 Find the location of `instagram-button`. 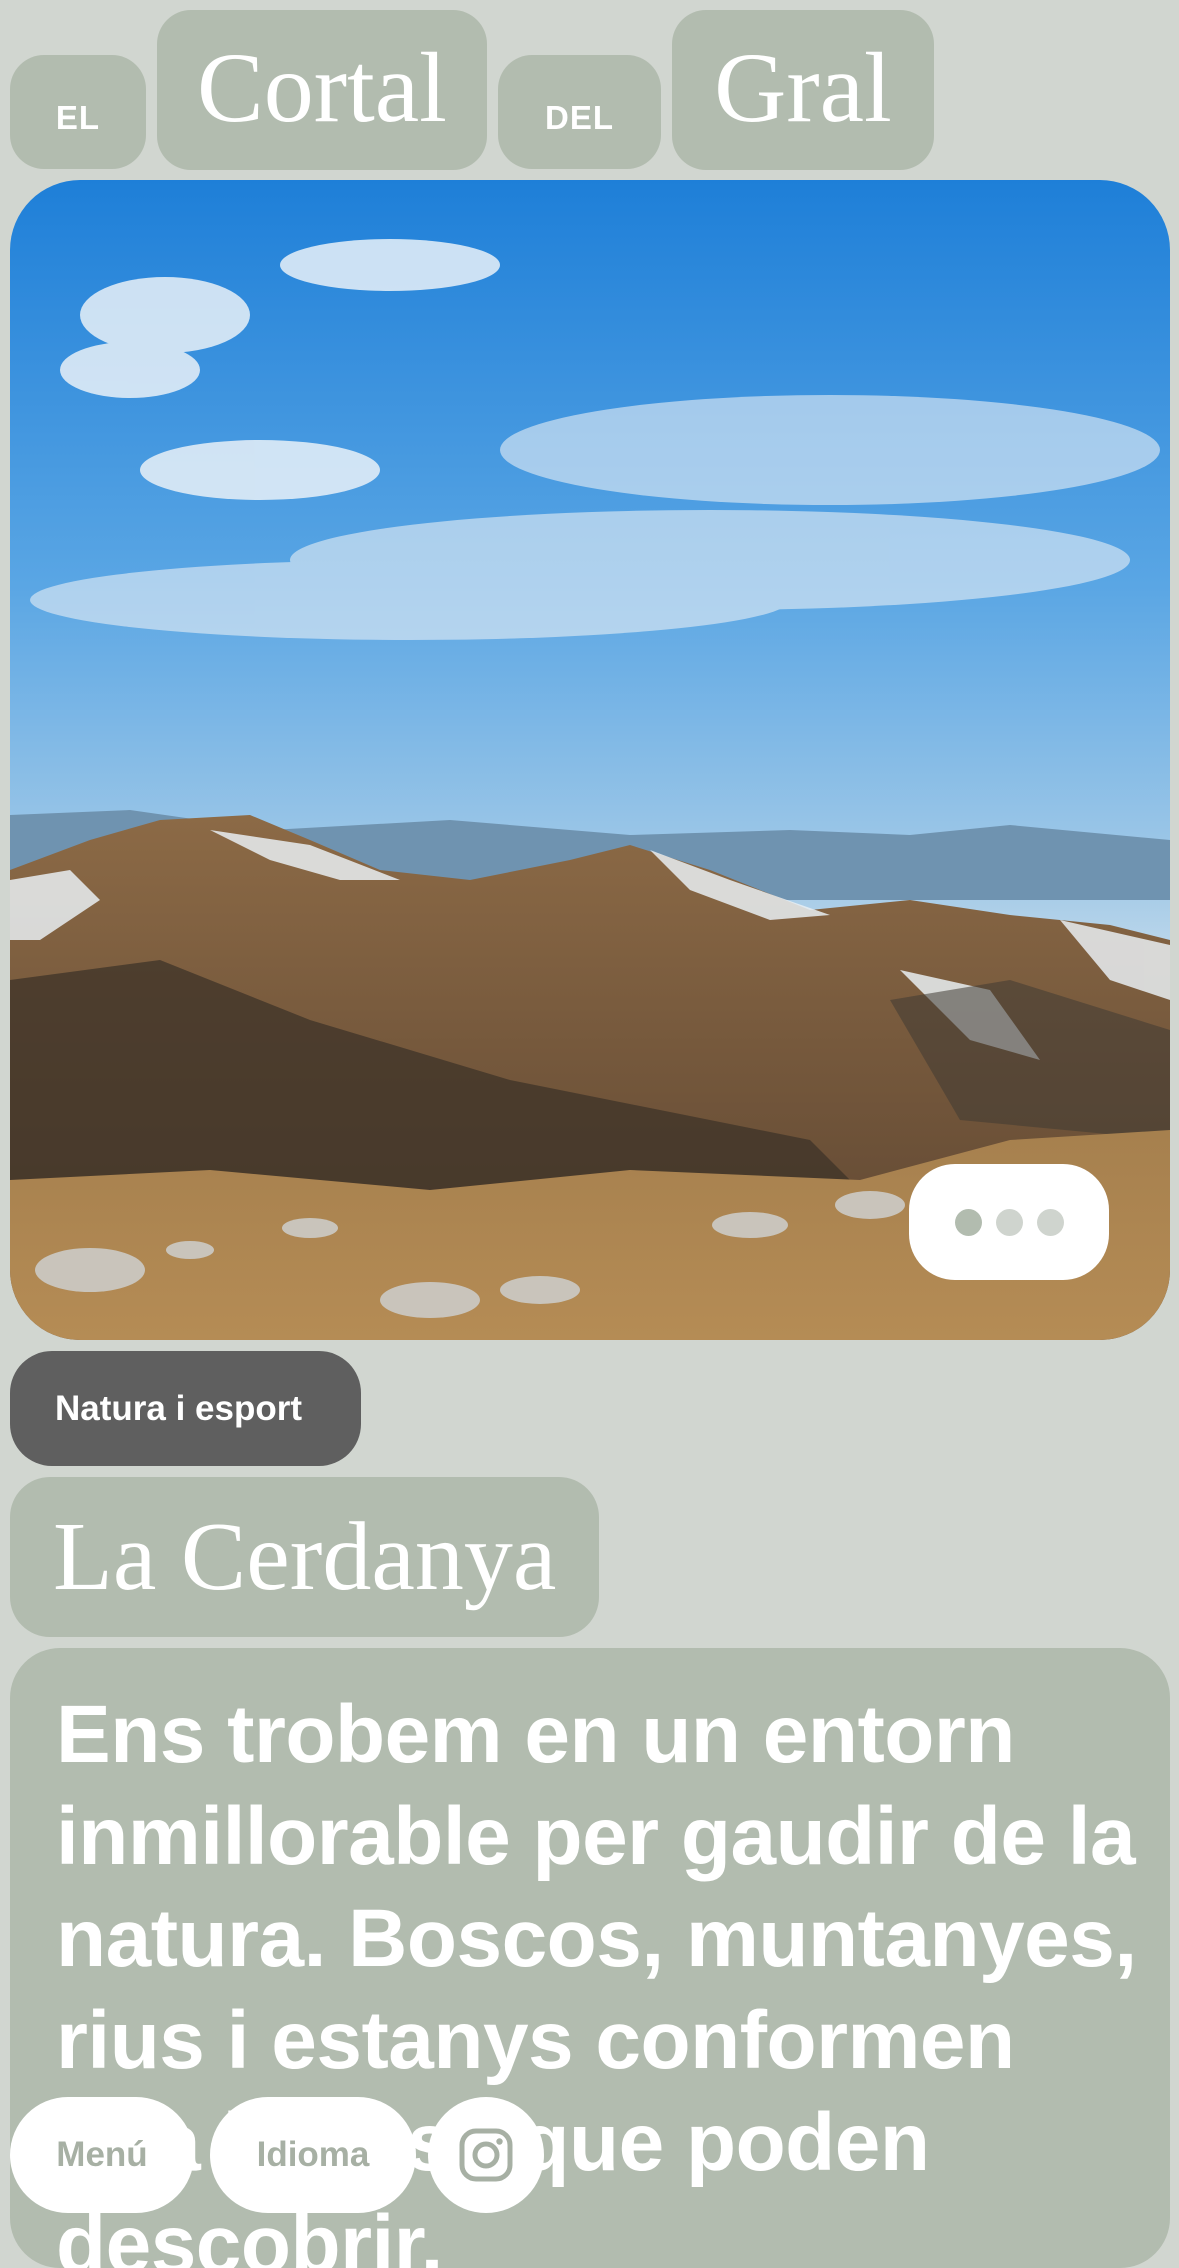

instagram-button is located at coordinates (486, 2155).